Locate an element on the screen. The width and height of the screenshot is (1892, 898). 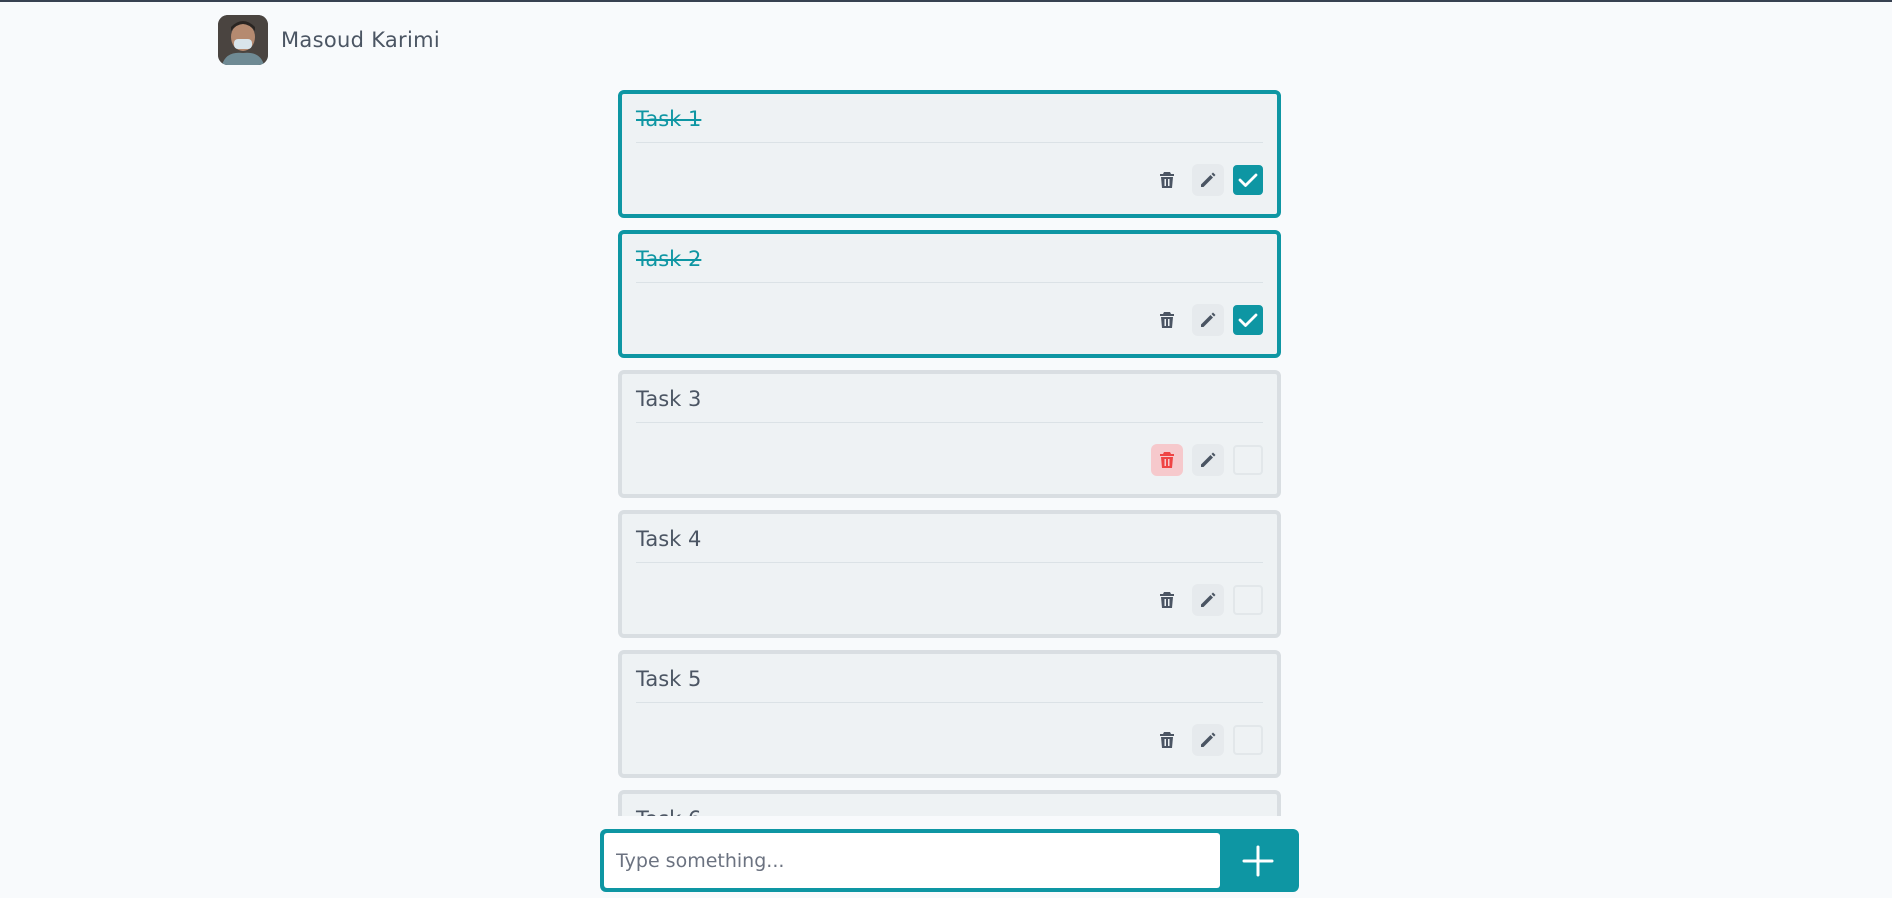
task-title: Task 5 is located at coordinates (669, 679).